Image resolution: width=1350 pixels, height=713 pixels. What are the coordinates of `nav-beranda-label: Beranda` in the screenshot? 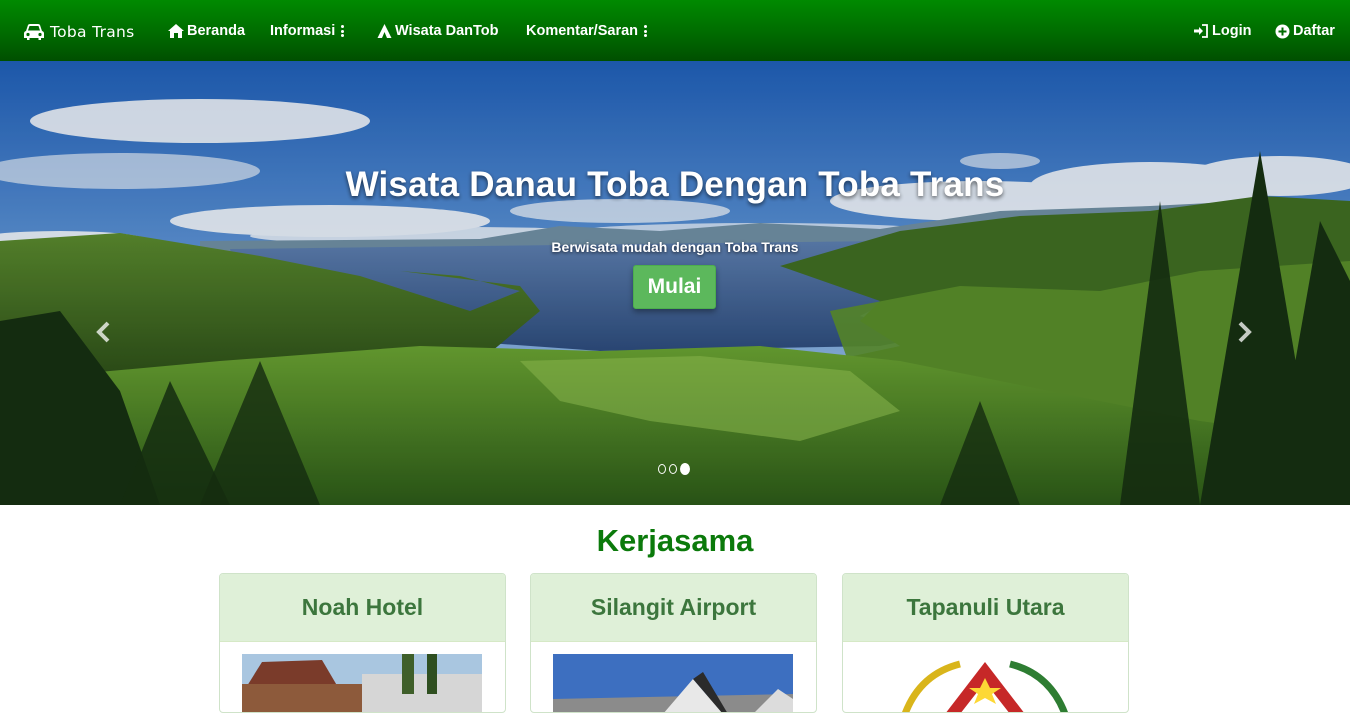 It's located at (216, 31).